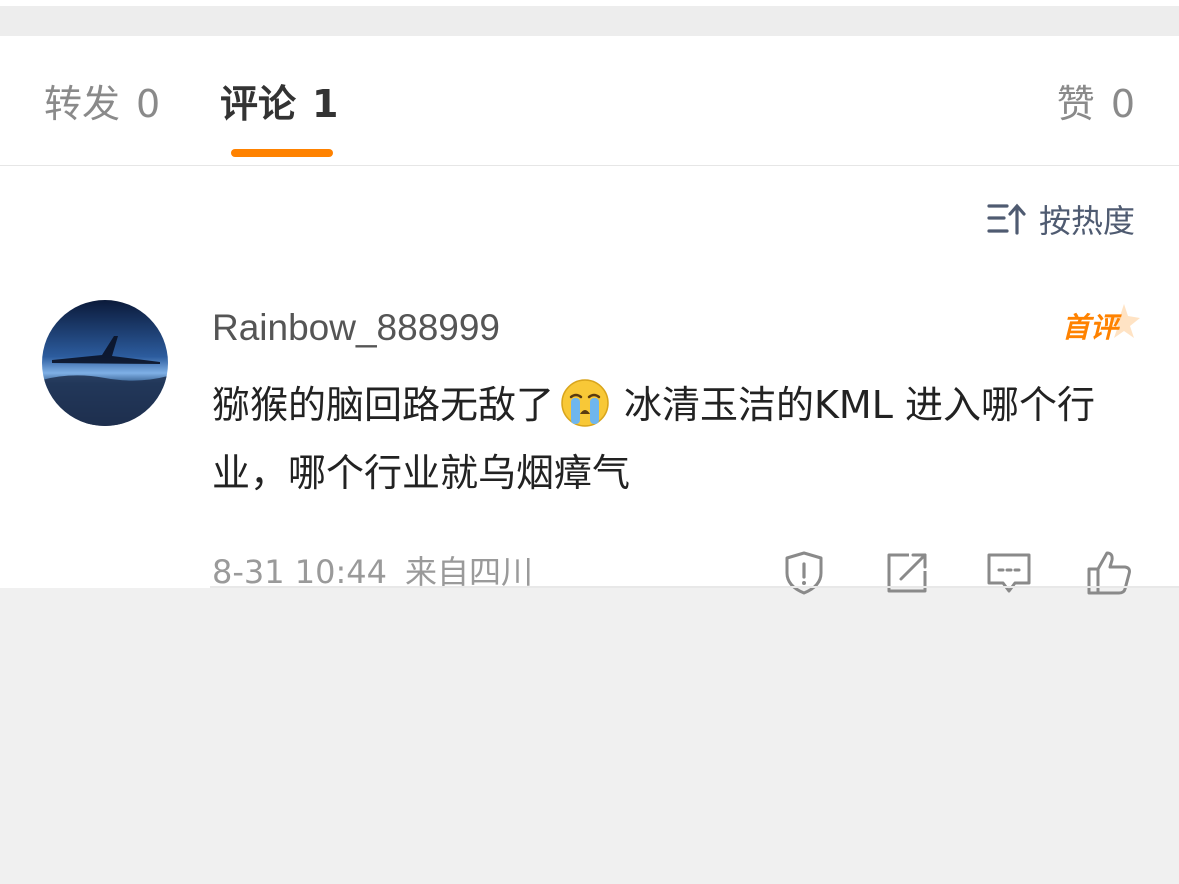 The width and height of the screenshot is (1179, 884). I want to click on tab-like: 赞0, so click(1096, 104).